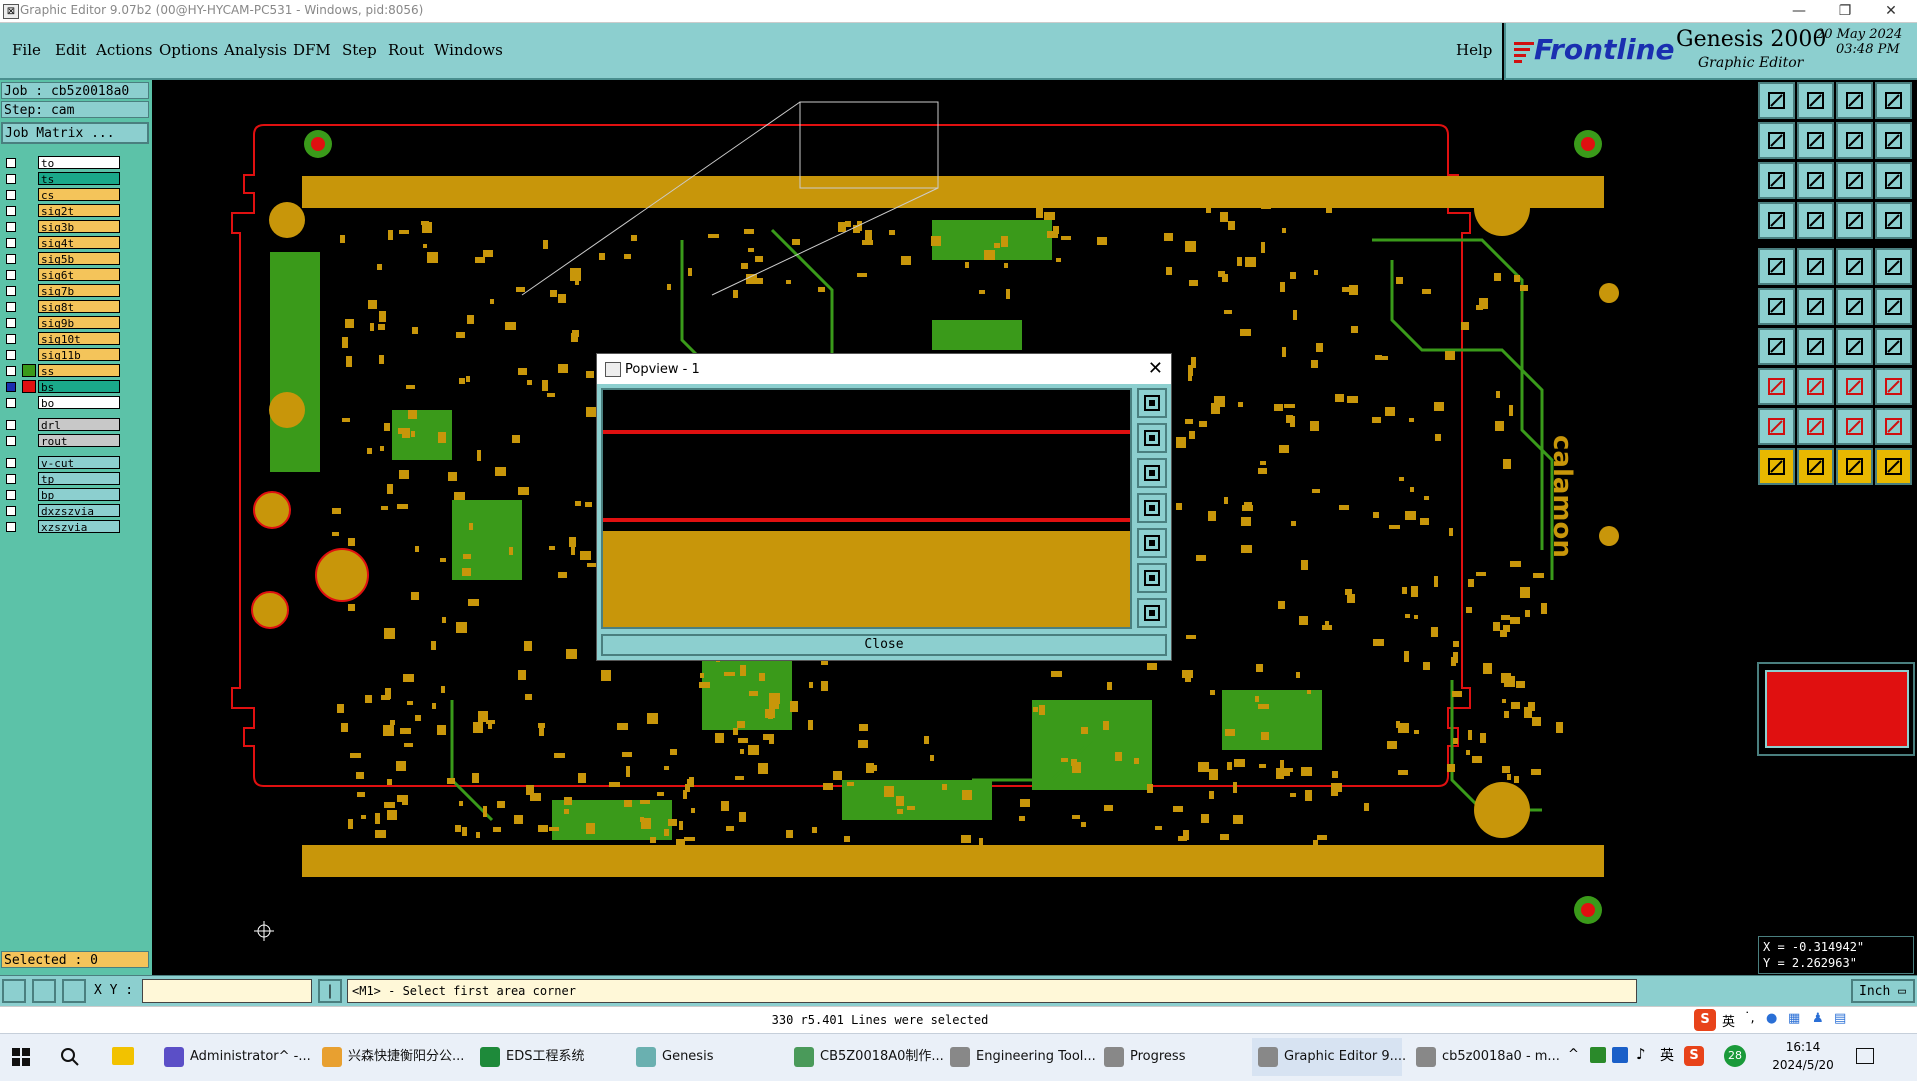 The height and width of the screenshot is (1081, 1917). What do you see at coordinates (44, 991) in the screenshot?
I see `angle-mode-icon` at bounding box center [44, 991].